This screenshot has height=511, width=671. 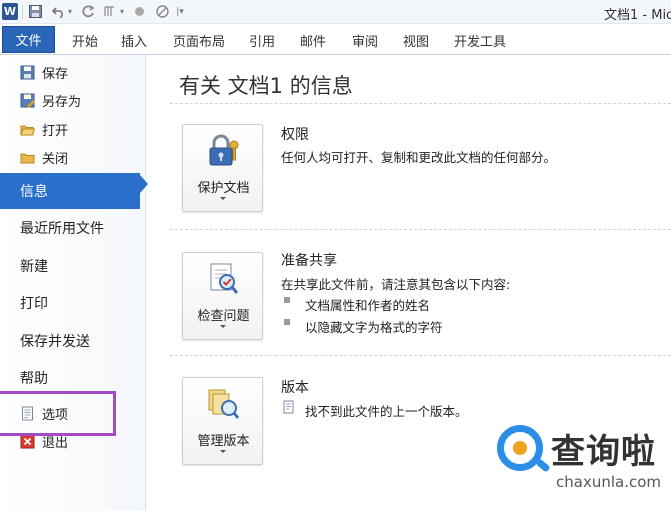 What do you see at coordinates (122, 11) in the screenshot?
I see `painter-dropdown-icon: ▾` at bounding box center [122, 11].